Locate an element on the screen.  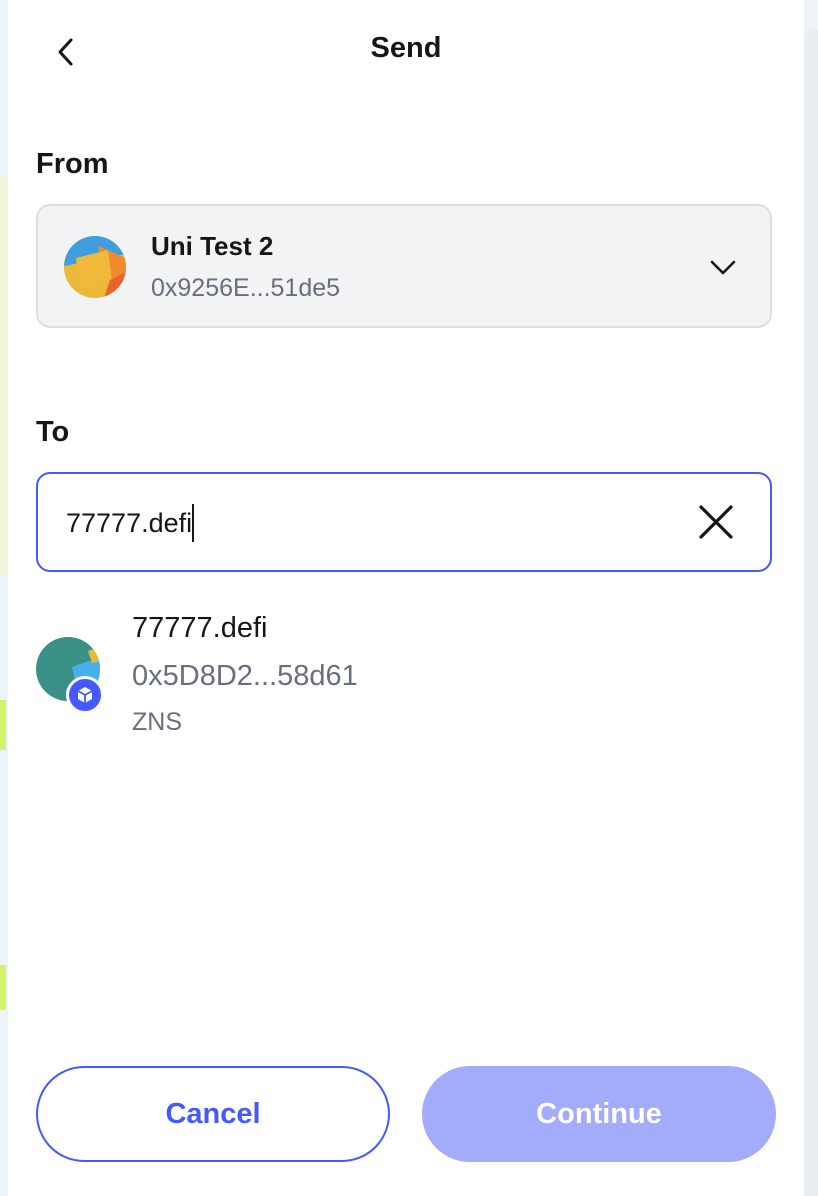
recipient-address: 0x5D8D2...58d61 is located at coordinates (245, 676).